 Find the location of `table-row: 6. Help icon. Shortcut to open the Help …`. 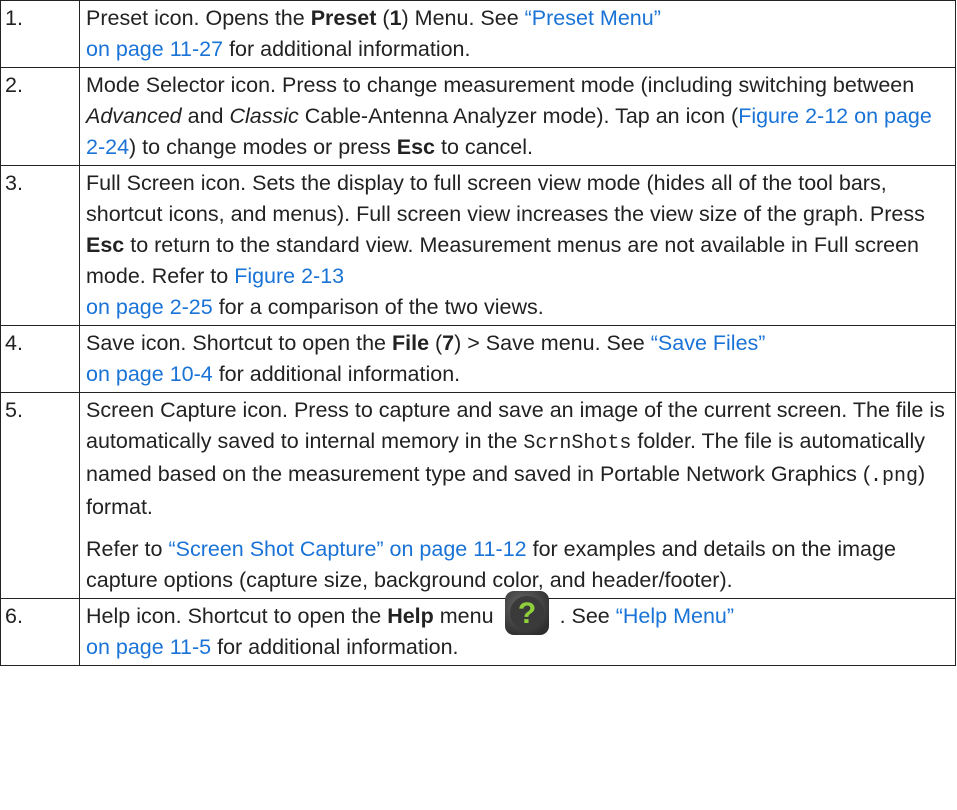

table-row: 6. Help icon. Shortcut to open the Help … is located at coordinates (478, 628).